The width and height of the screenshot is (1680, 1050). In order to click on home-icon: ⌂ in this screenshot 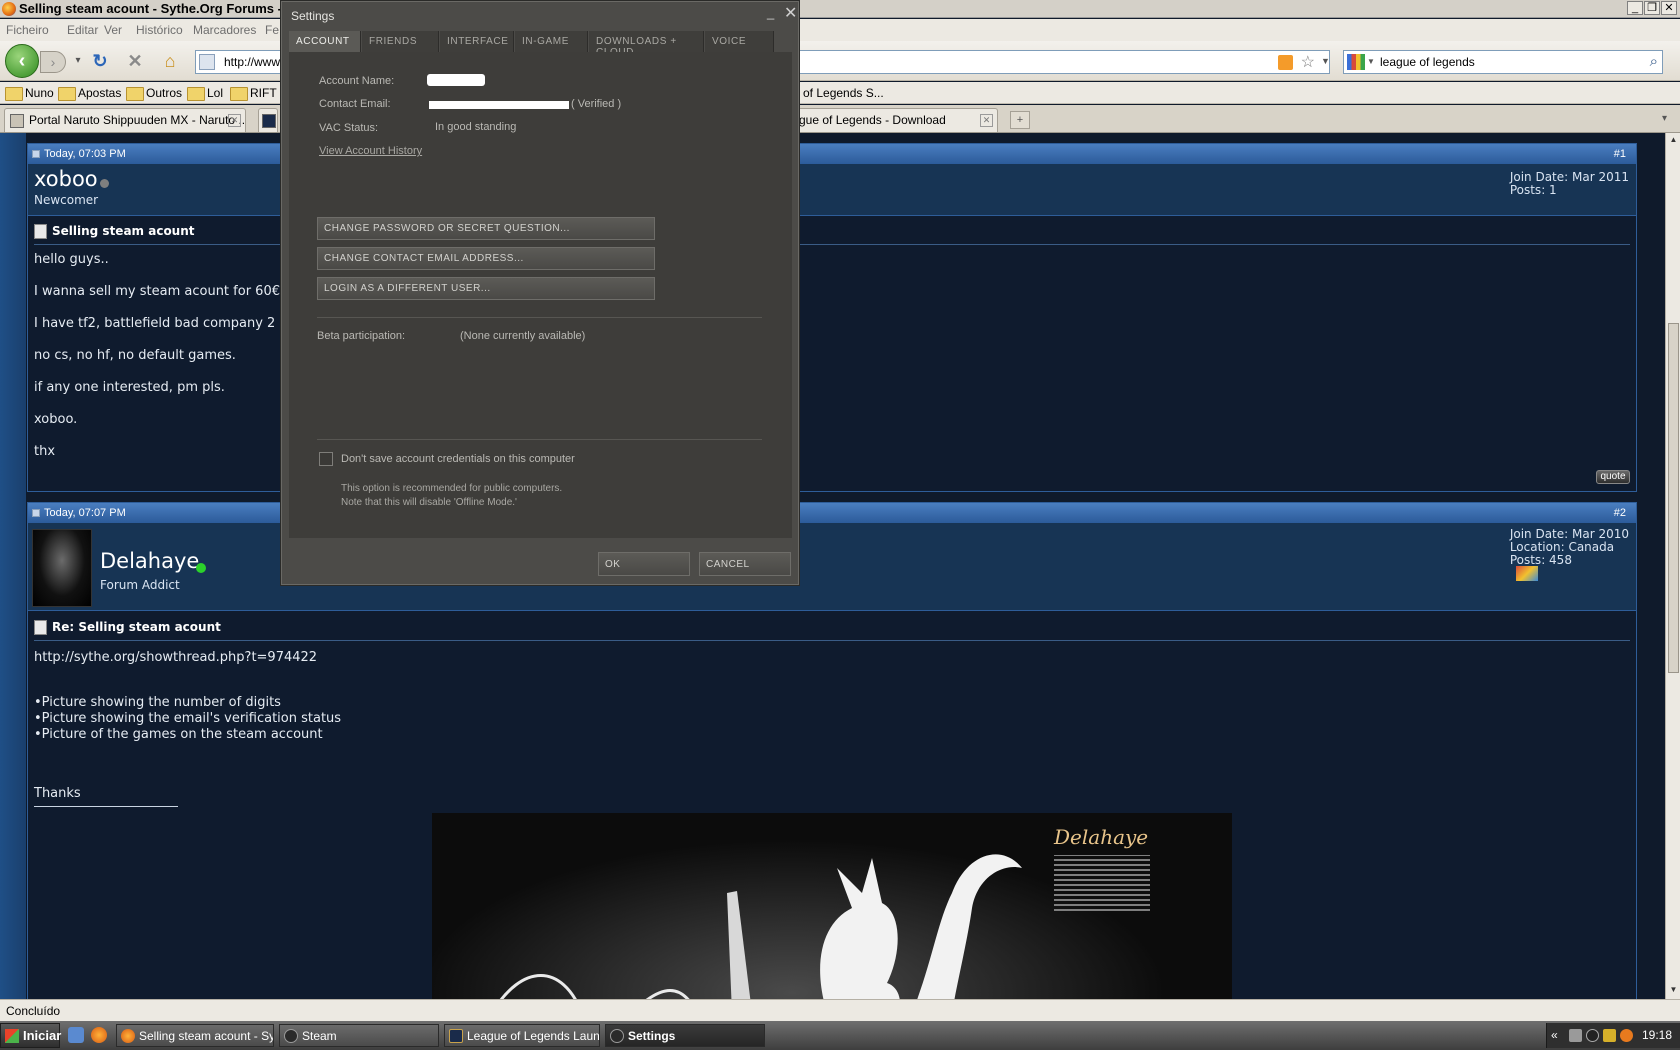, I will do `click(170, 61)`.